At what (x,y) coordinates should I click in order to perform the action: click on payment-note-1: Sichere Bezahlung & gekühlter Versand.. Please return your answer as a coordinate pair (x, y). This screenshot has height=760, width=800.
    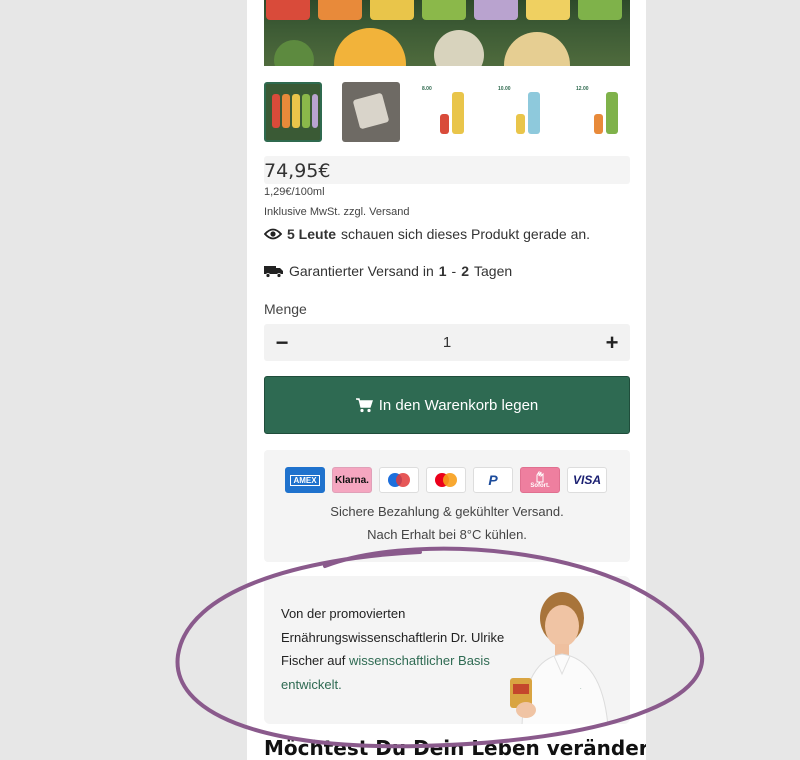
    Looking at the image, I should click on (447, 511).